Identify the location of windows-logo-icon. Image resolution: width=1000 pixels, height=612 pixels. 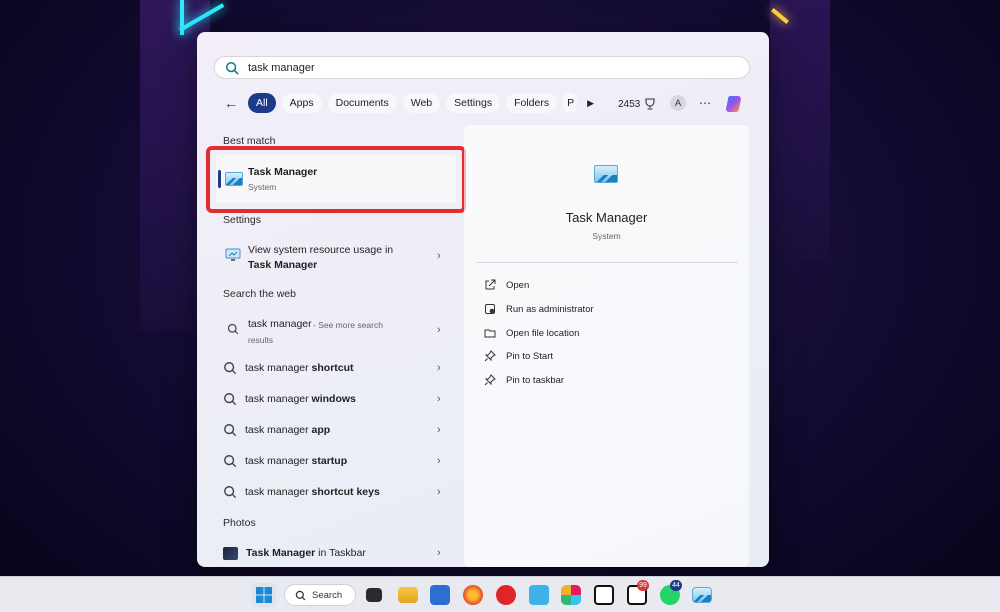
(264, 595).